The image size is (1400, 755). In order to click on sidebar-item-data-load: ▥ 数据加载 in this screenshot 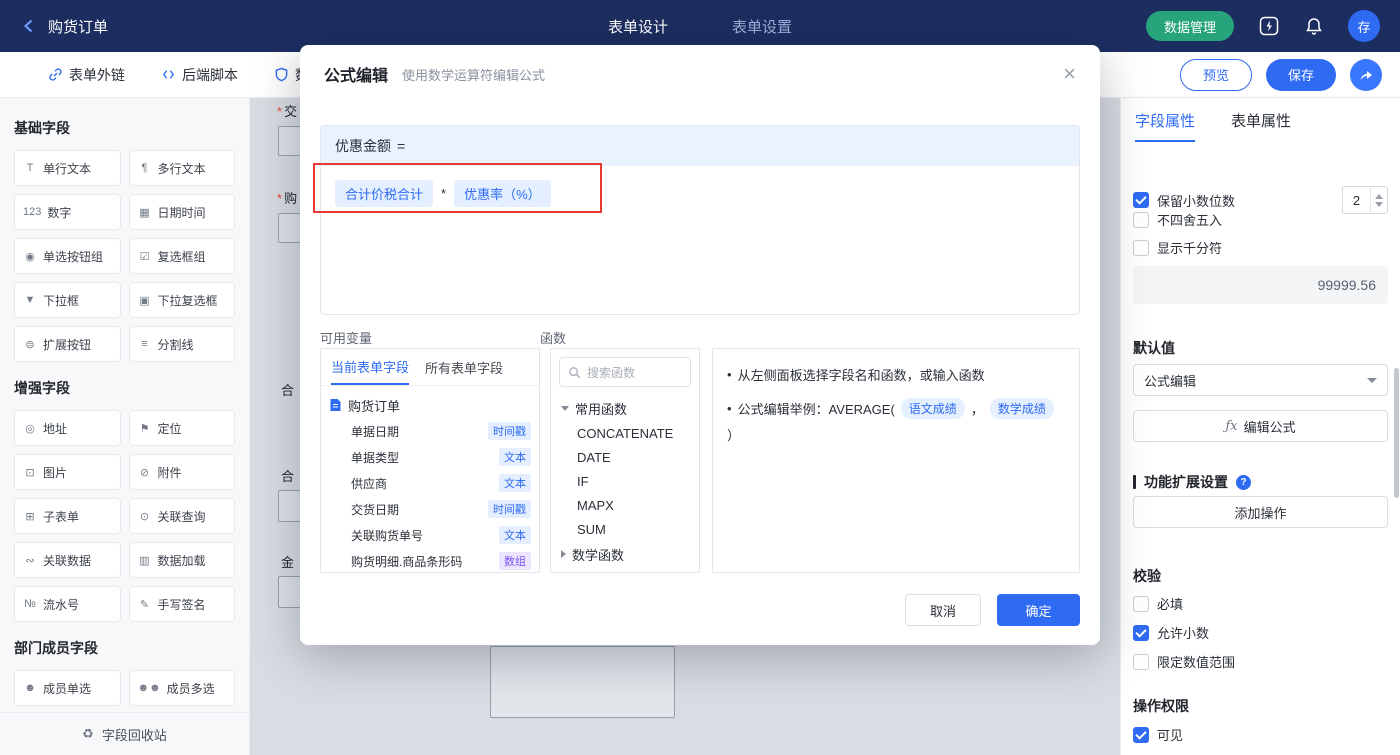, I will do `click(181, 560)`.